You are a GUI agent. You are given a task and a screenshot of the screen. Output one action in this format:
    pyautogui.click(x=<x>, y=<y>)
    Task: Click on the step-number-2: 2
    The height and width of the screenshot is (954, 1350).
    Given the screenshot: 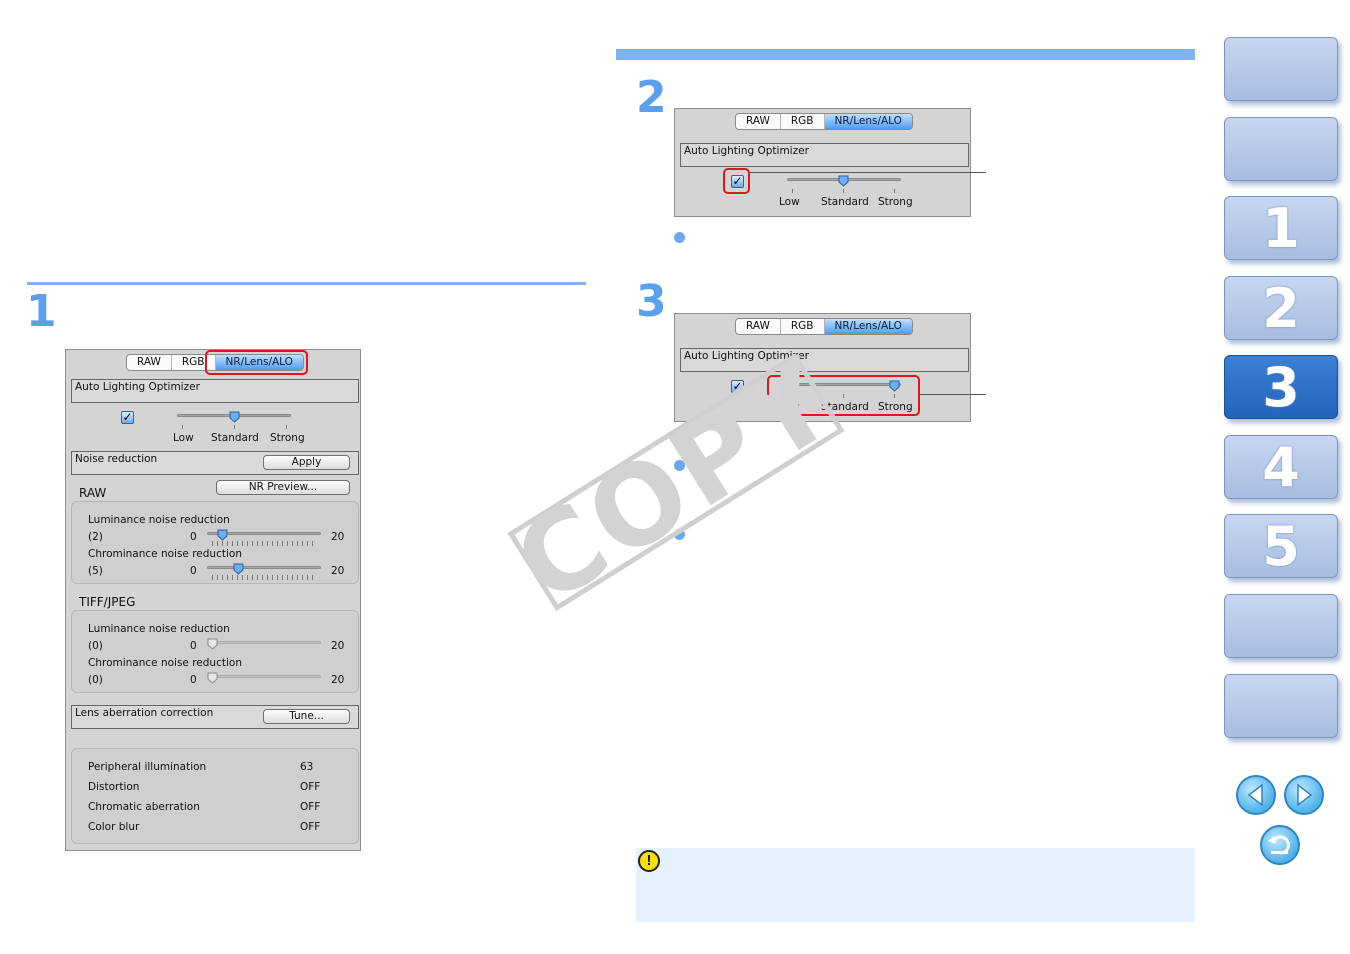 What is the action you would take?
    pyautogui.click(x=651, y=97)
    